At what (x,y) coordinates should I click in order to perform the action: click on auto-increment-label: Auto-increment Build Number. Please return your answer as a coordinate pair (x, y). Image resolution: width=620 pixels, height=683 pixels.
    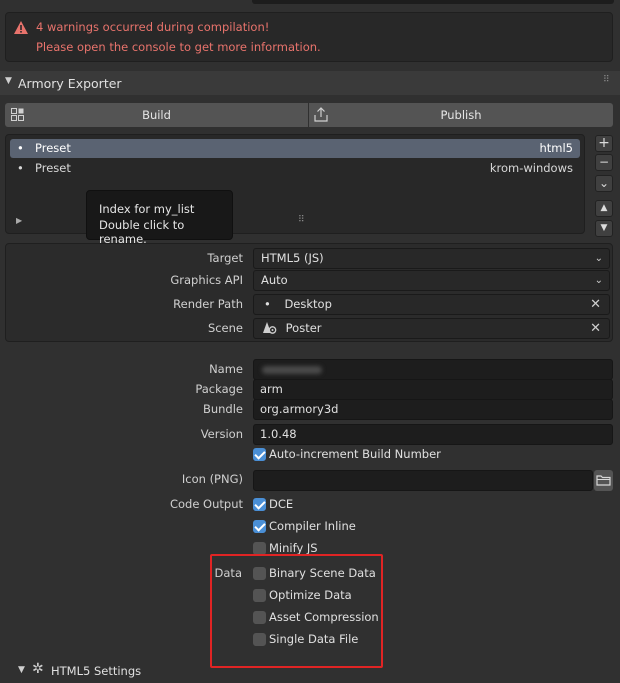
    Looking at the image, I should click on (355, 454).